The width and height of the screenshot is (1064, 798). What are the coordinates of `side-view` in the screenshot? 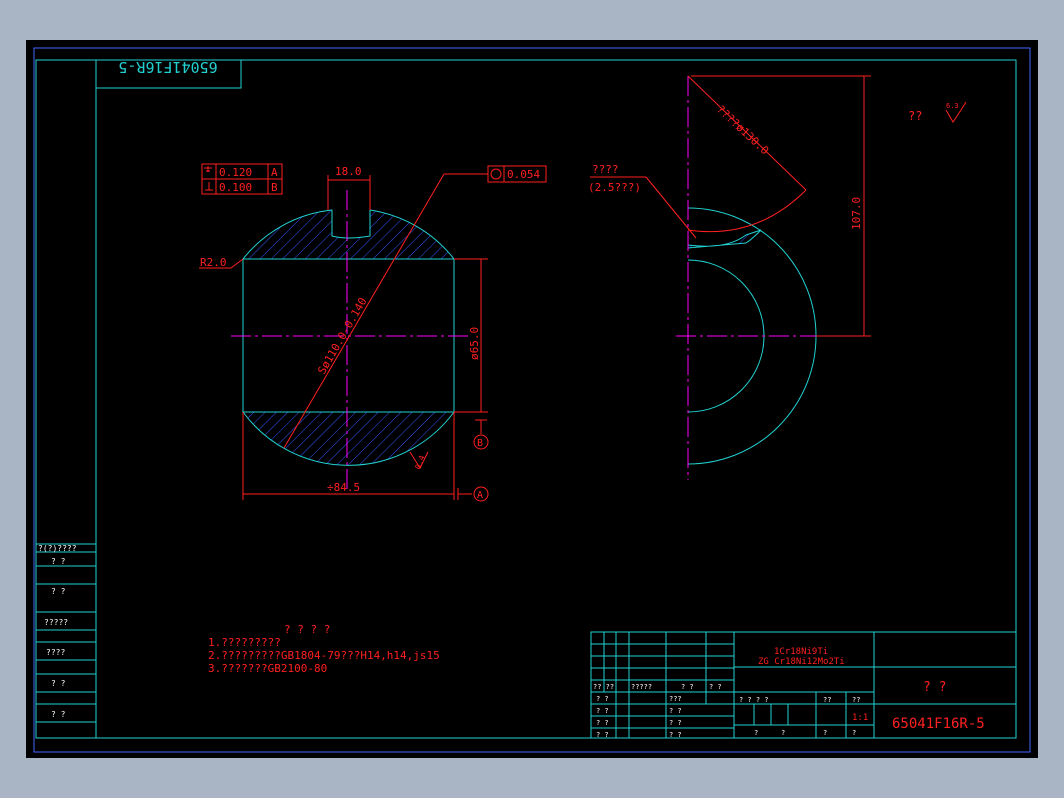 It's located at (771, 278).